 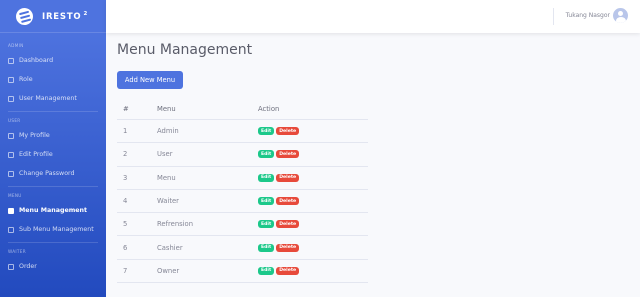 What do you see at coordinates (553, 16) in the screenshot?
I see `topbar-divider` at bounding box center [553, 16].